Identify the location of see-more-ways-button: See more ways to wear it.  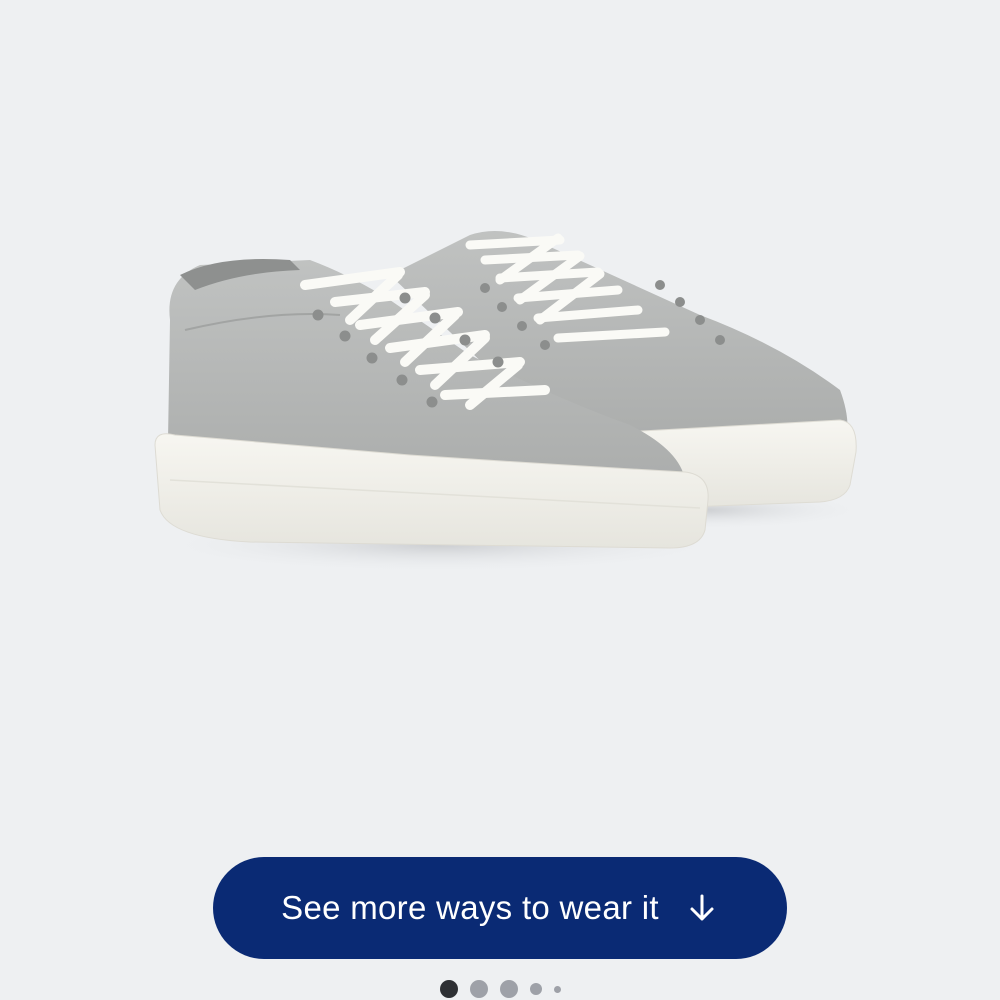
(500, 908).